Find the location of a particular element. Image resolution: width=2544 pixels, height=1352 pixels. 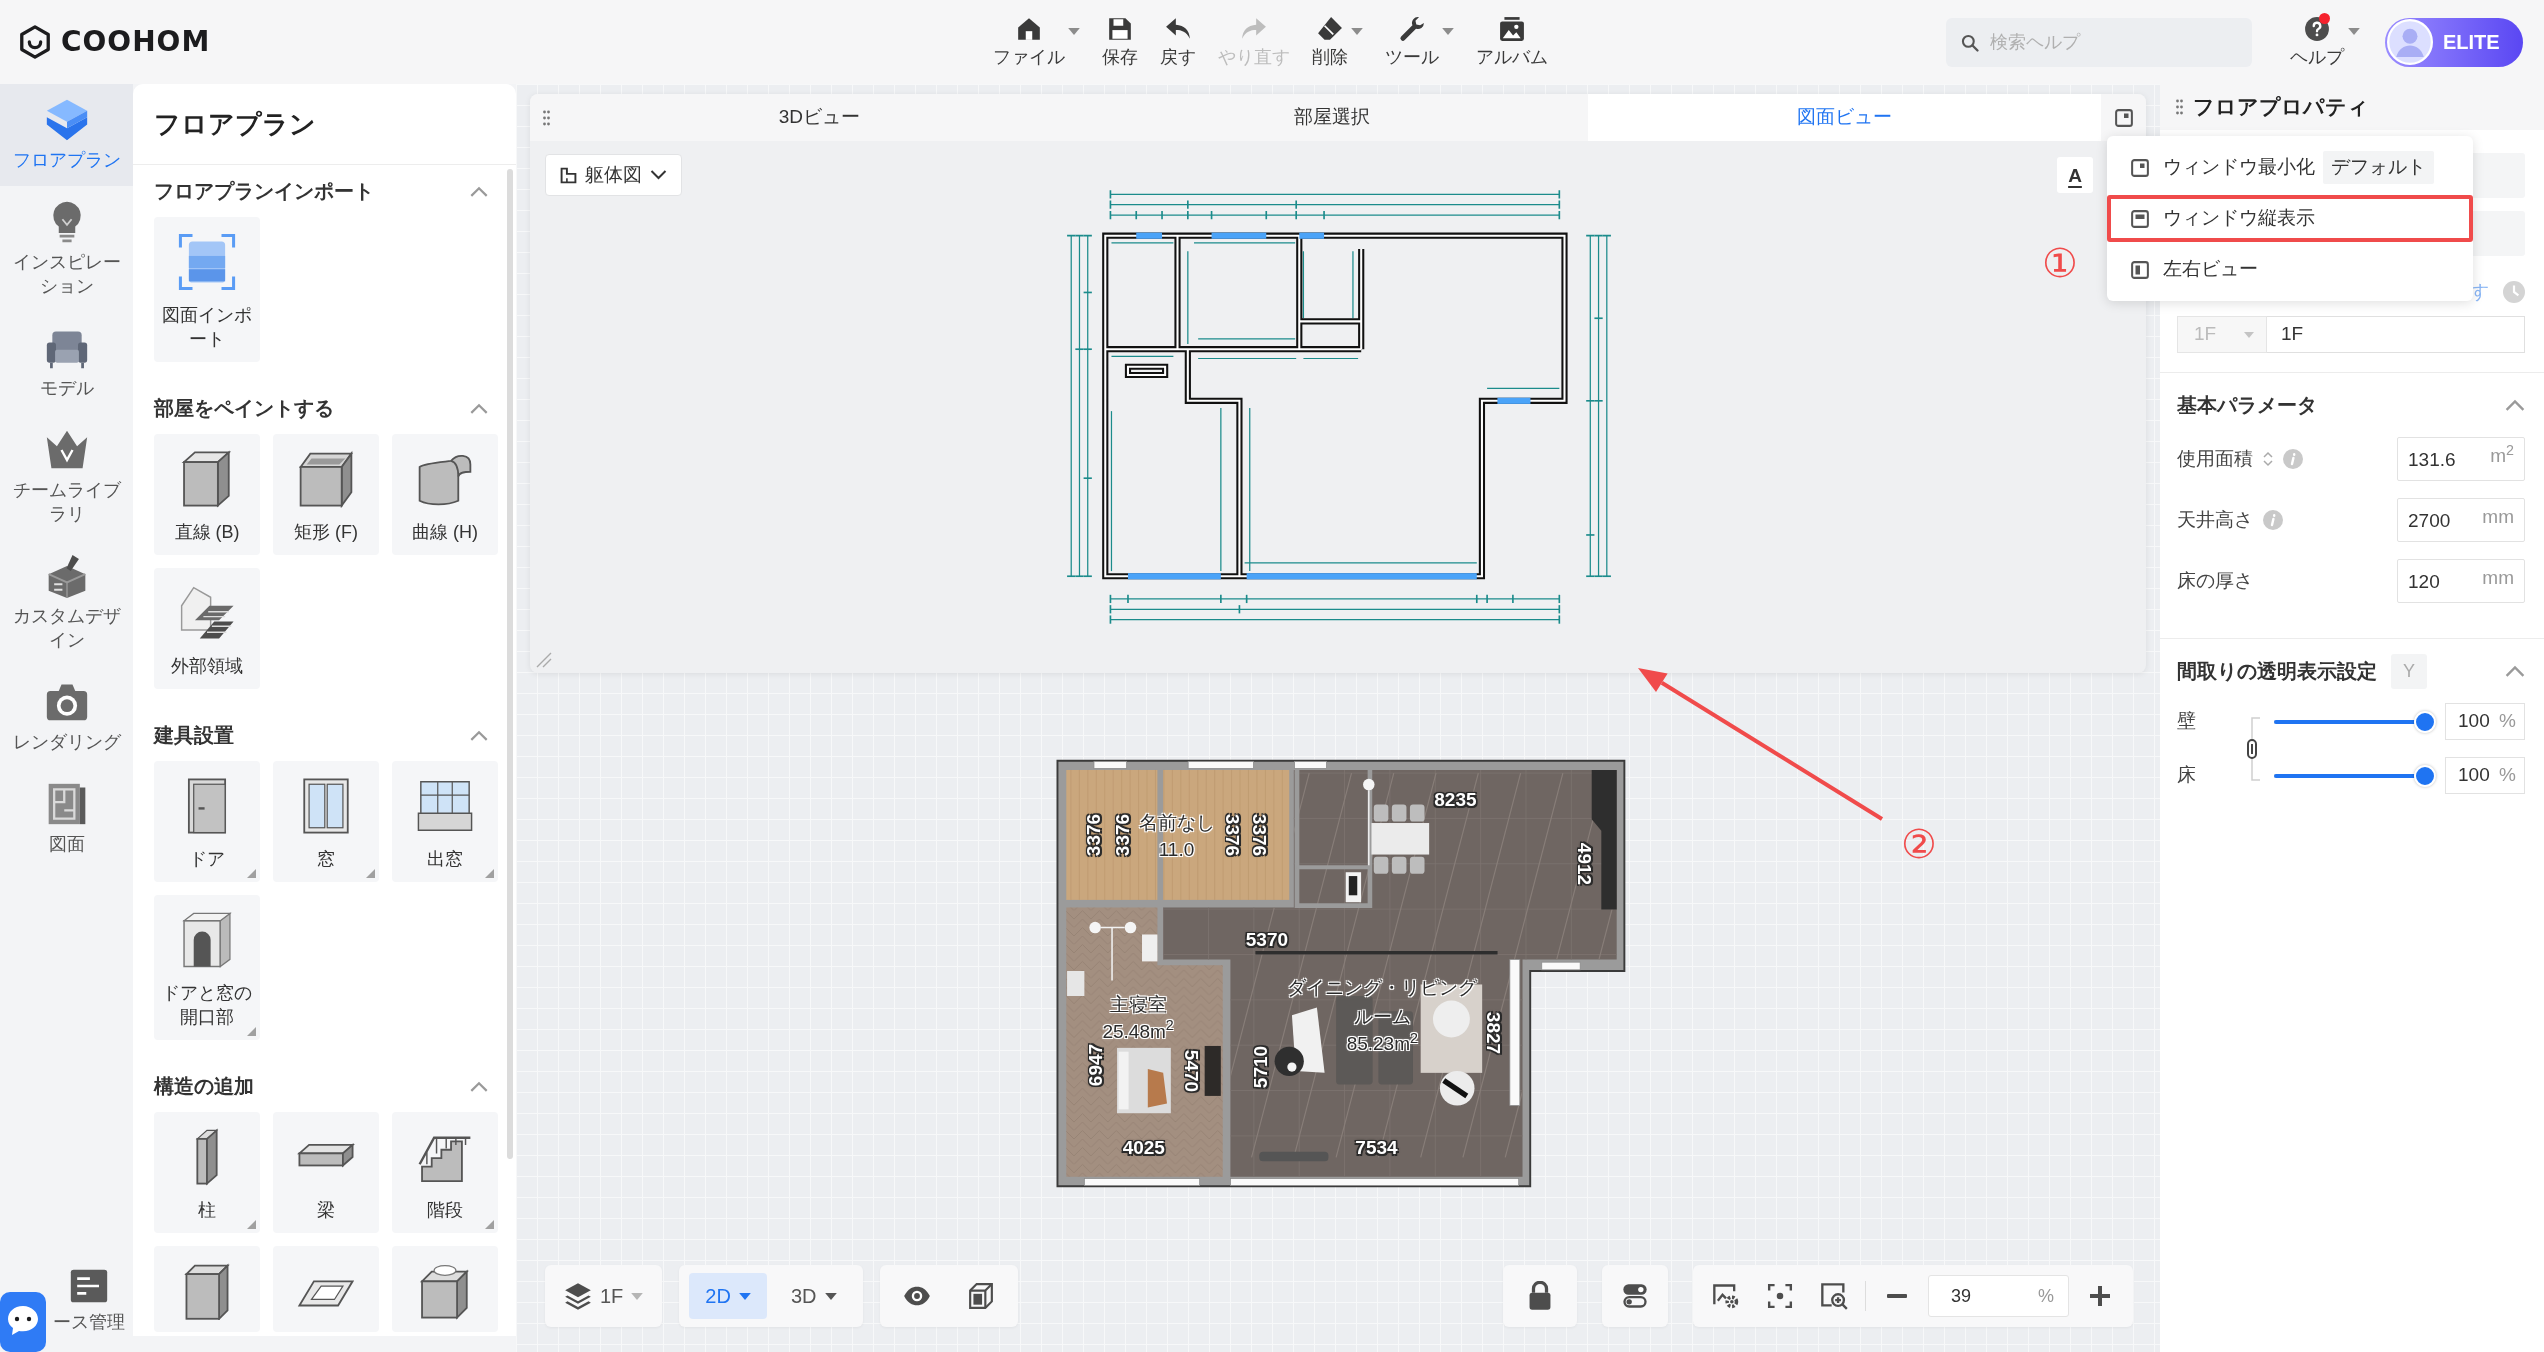

layers-icon is located at coordinates (578, 1296).